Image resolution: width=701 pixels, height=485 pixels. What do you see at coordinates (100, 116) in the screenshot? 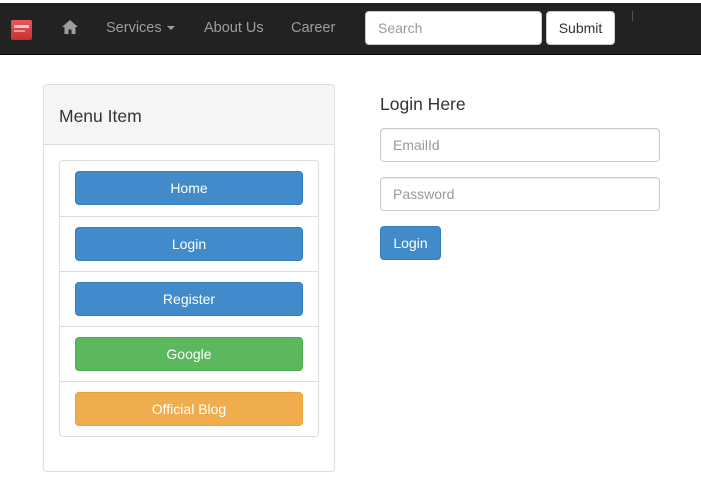
I see `menu-panel-title: Menu Item` at bounding box center [100, 116].